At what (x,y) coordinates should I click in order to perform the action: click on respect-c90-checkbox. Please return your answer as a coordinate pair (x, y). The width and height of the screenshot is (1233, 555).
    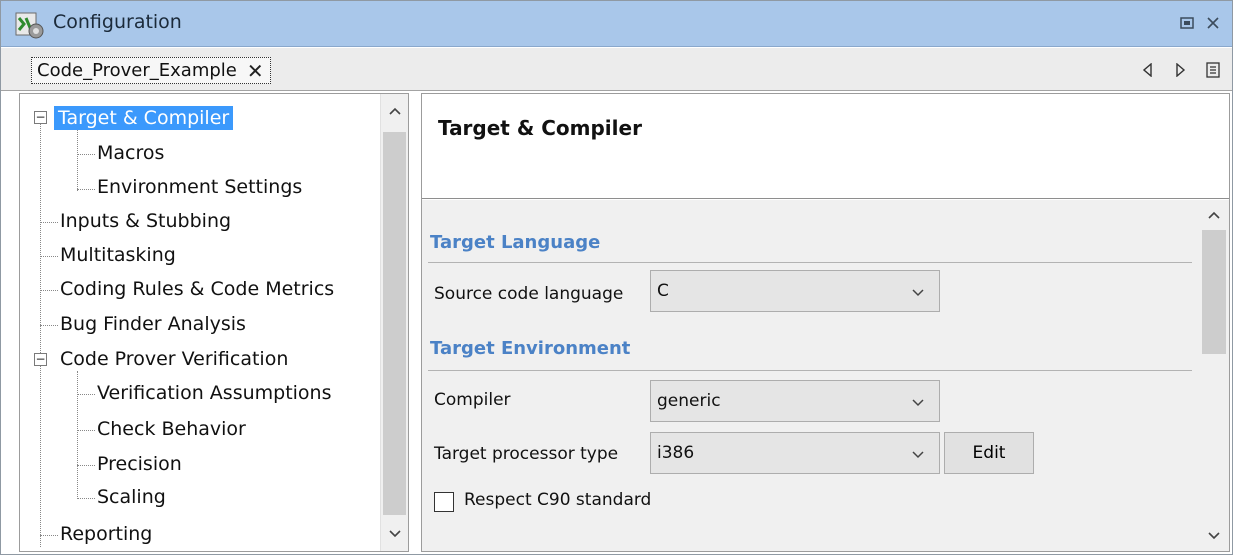
    Looking at the image, I should click on (444, 502).